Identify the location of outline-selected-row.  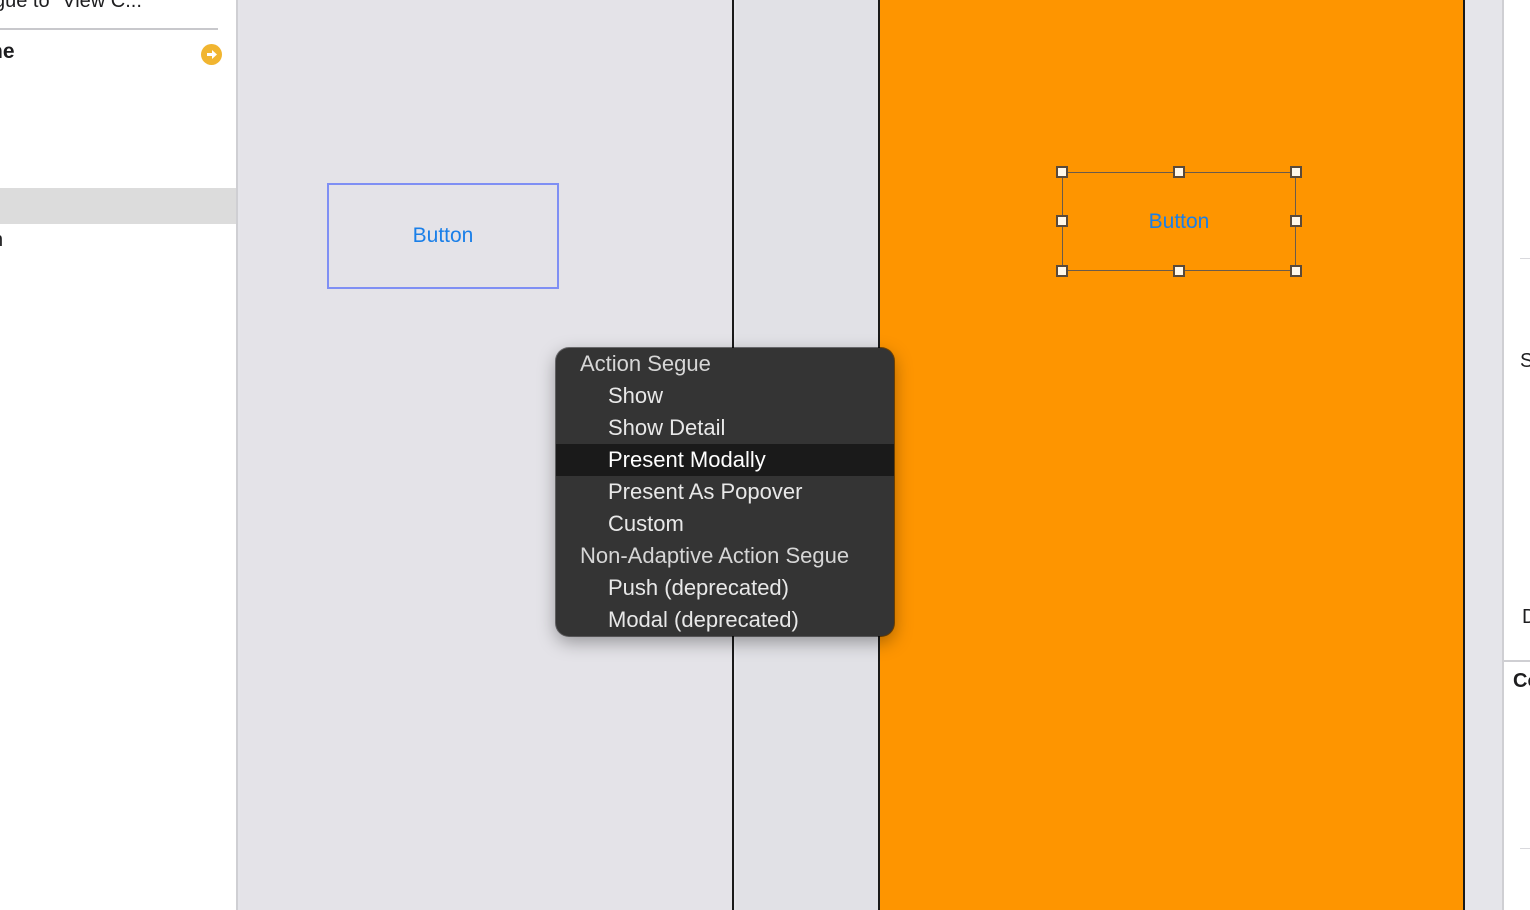
(118, 206).